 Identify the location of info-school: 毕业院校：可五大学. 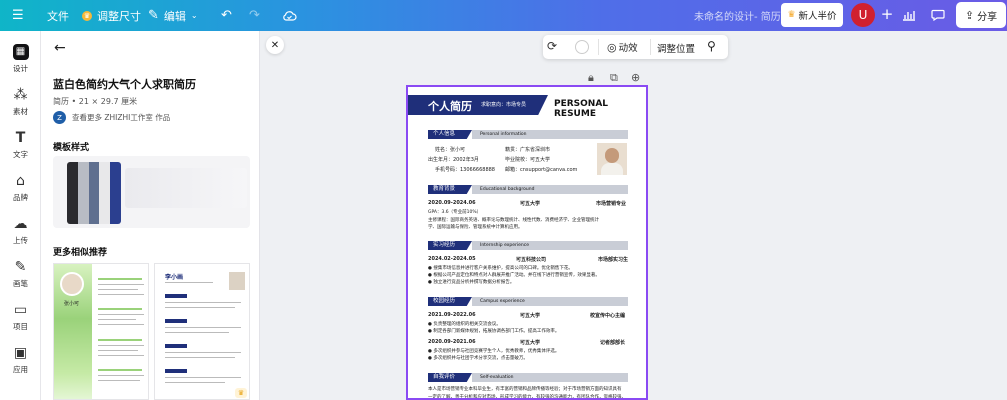
(528, 160).